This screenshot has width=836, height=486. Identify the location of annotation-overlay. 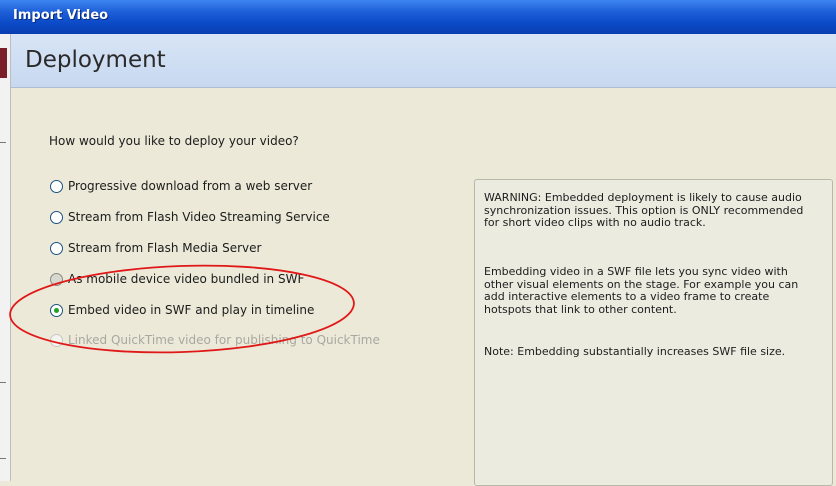
(182, 309).